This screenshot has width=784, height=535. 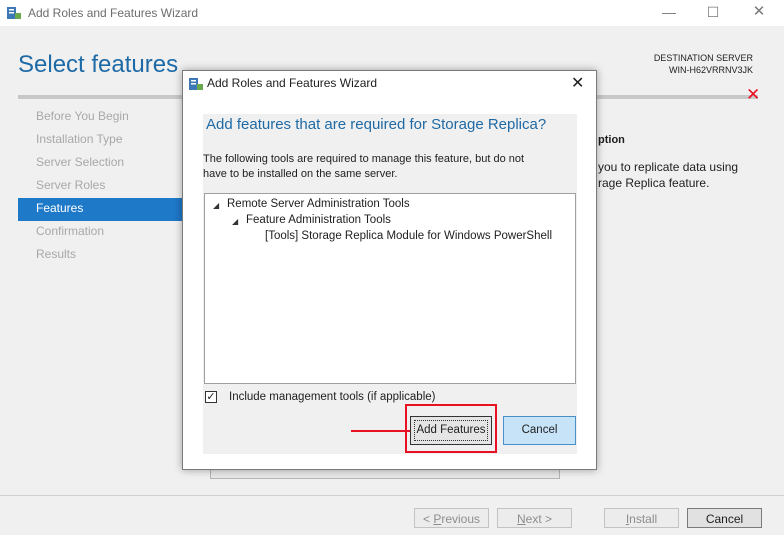 What do you see at coordinates (654, 183) in the screenshot?
I see `description-text: rage Replica feature.` at bounding box center [654, 183].